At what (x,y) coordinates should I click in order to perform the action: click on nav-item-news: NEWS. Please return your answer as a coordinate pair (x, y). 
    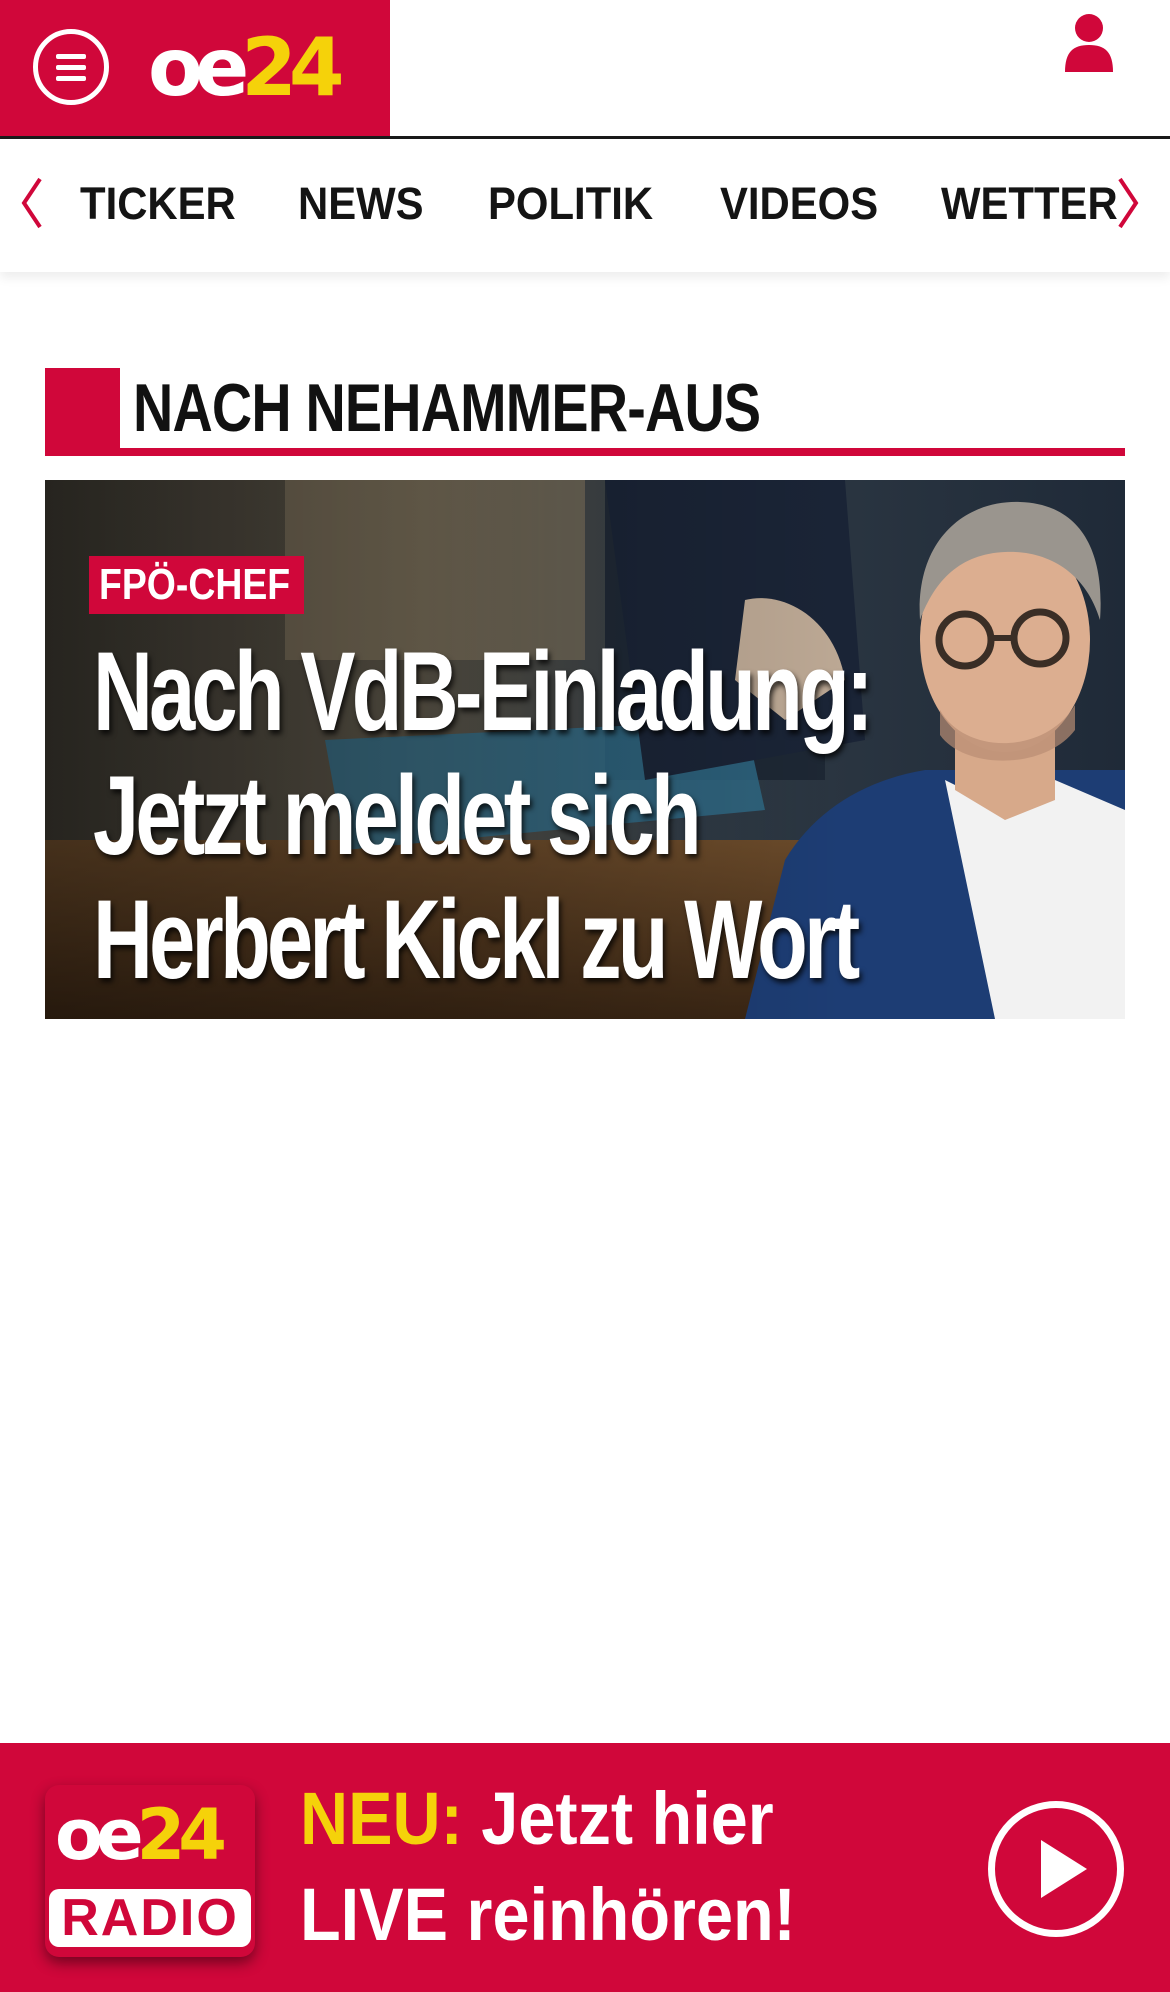
    Looking at the image, I should click on (361, 204).